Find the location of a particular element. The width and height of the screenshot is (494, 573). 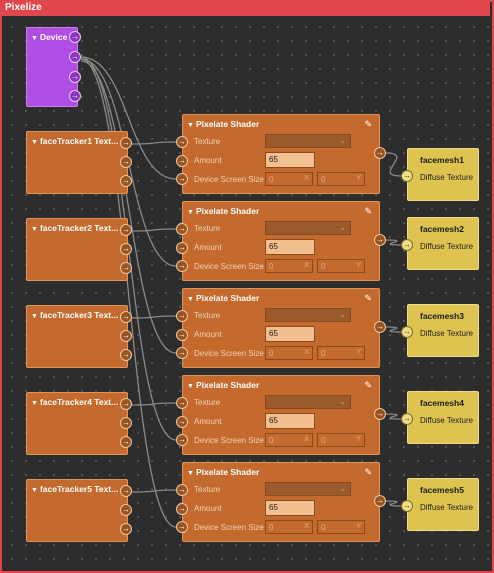

device-port-2: → is located at coordinates (75, 57).